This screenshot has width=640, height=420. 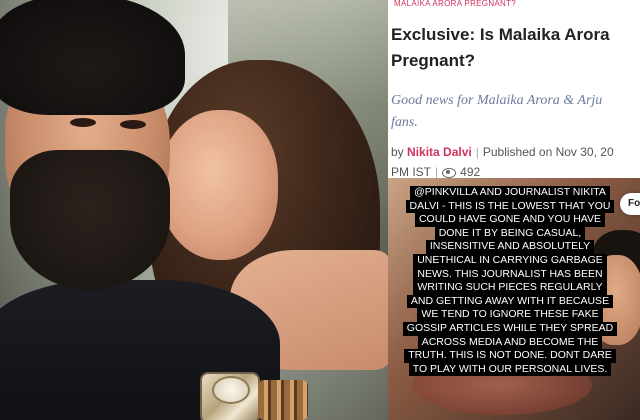 What do you see at coordinates (500, 34) in the screenshot?
I see `headline-line-1: Exclusive: Is Malaika Arora` at bounding box center [500, 34].